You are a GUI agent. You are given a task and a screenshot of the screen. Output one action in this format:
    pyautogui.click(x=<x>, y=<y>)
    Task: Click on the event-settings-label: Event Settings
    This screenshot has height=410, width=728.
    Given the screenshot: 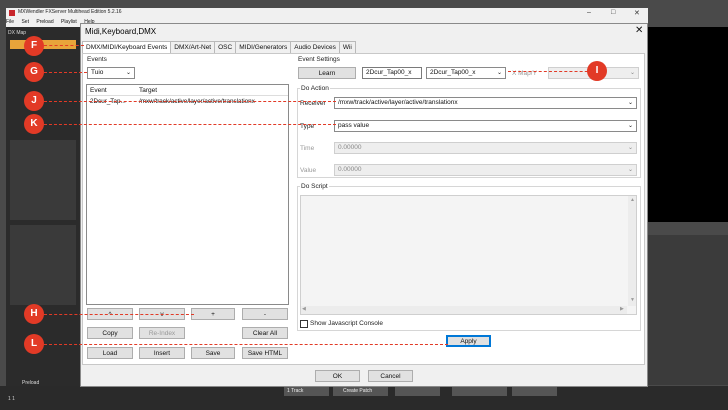 What is the action you would take?
    pyautogui.click(x=319, y=59)
    